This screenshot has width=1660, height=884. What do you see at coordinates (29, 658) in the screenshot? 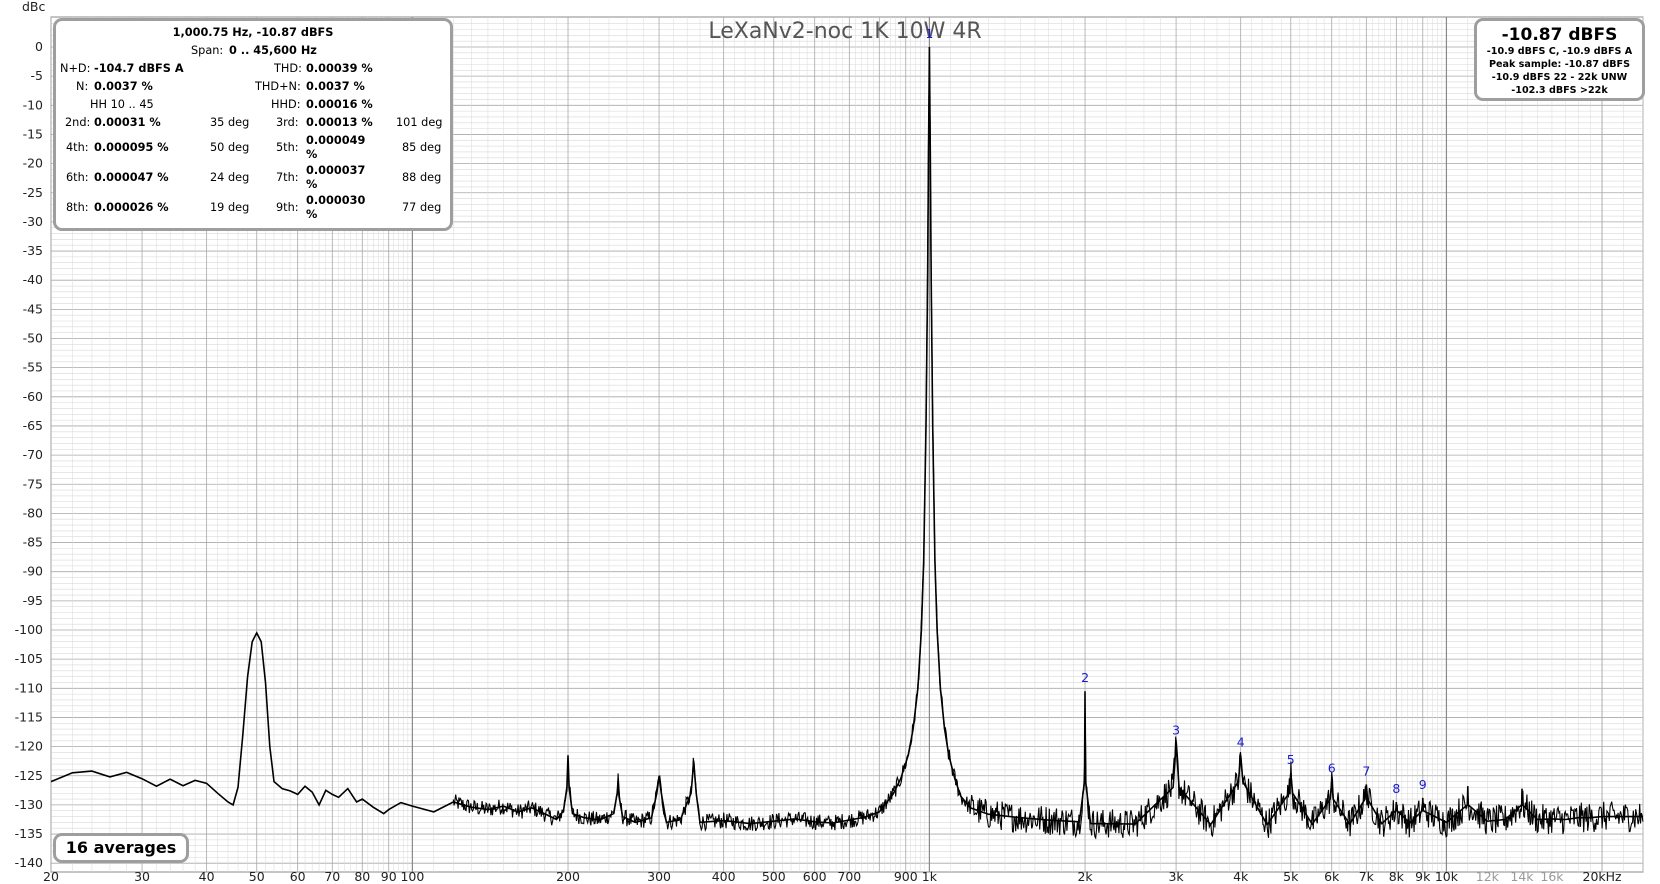
I see `y-tick-label: -105` at bounding box center [29, 658].